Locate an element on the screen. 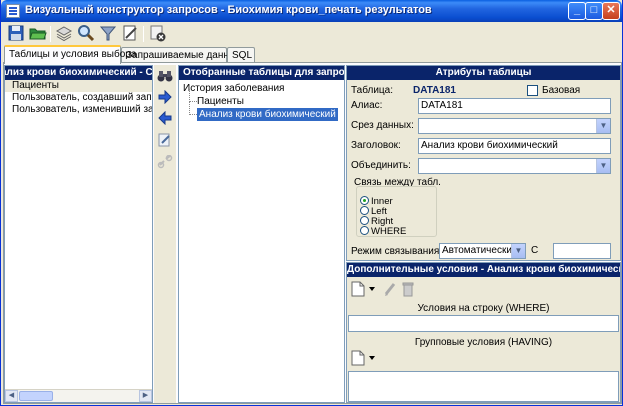 Image resolution: width=623 pixels, height=406 pixels. radio-where: WHERE is located at coordinates (383, 231).